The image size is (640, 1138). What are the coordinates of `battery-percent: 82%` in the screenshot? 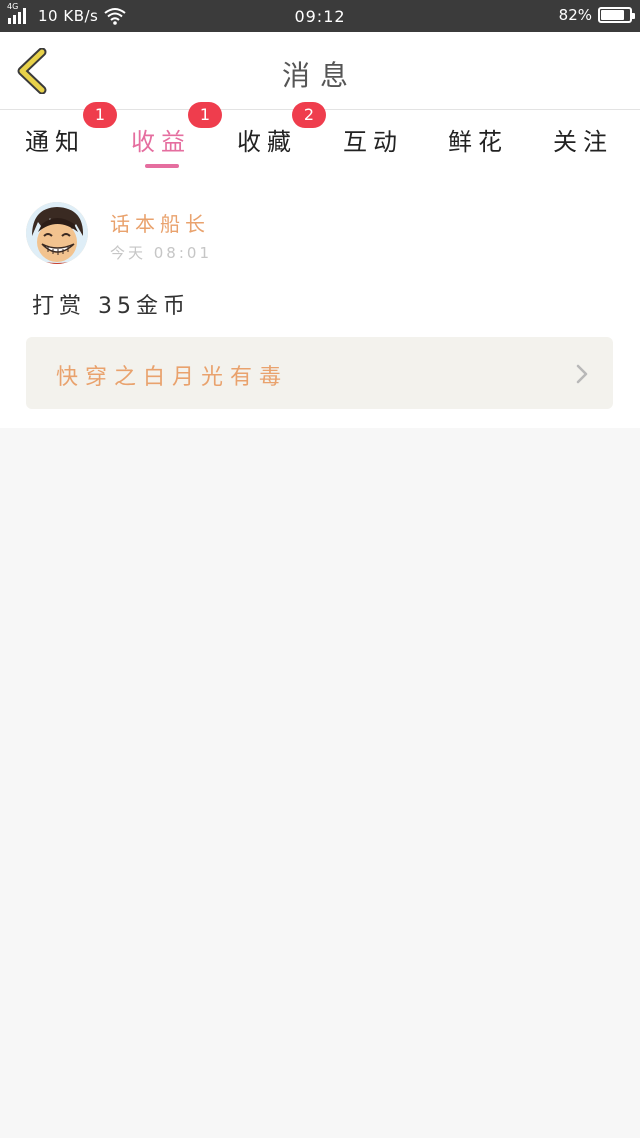 It's located at (575, 15).